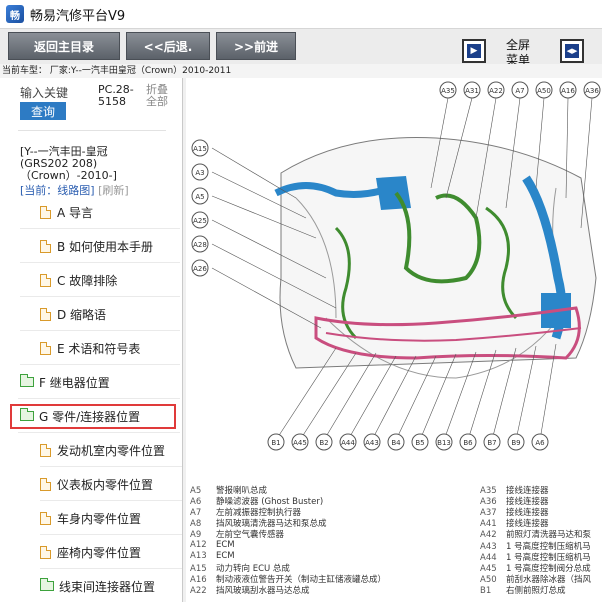 This screenshot has width=602, height=602. I want to click on arrow-right-icon: ▶, so click(474, 51).